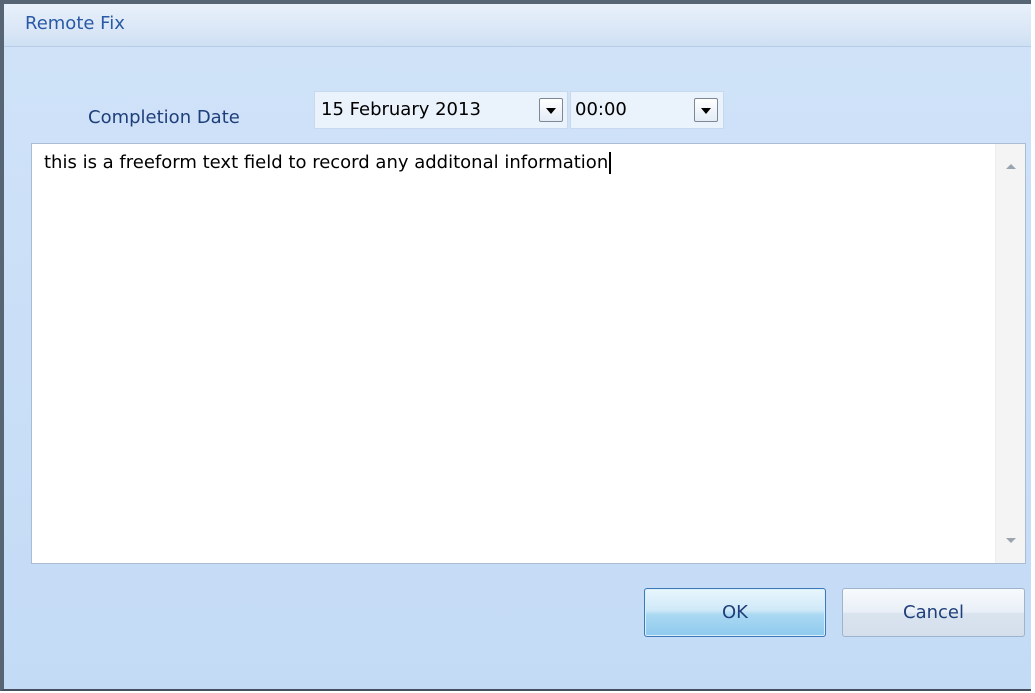  What do you see at coordinates (735, 612) in the screenshot?
I see `ok-button: OK` at bounding box center [735, 612].